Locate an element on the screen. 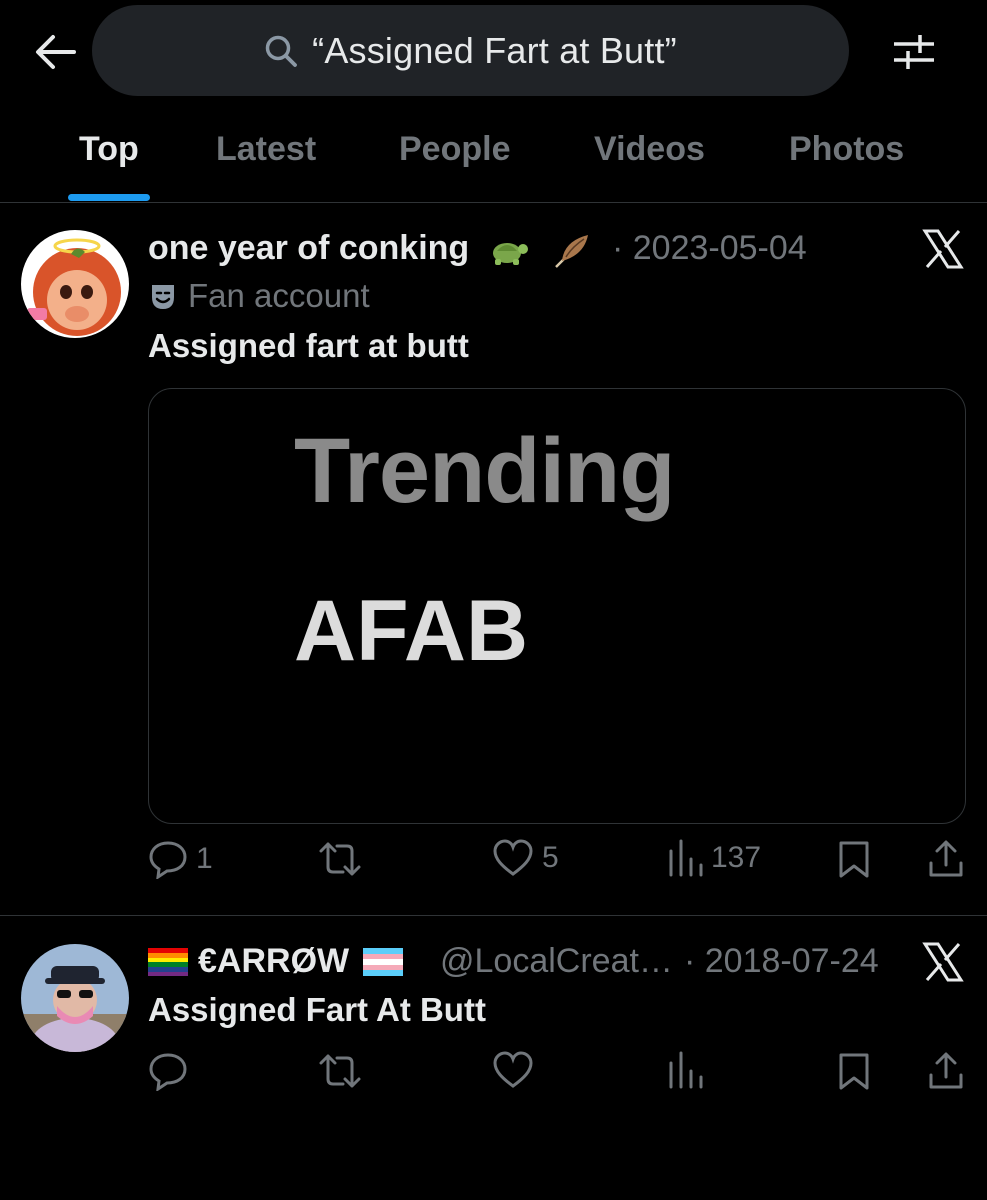 Image resolution: width=987 pixels, height=1200 pixels. tweet-header: one year of conking is located at coordinates (370, 249).